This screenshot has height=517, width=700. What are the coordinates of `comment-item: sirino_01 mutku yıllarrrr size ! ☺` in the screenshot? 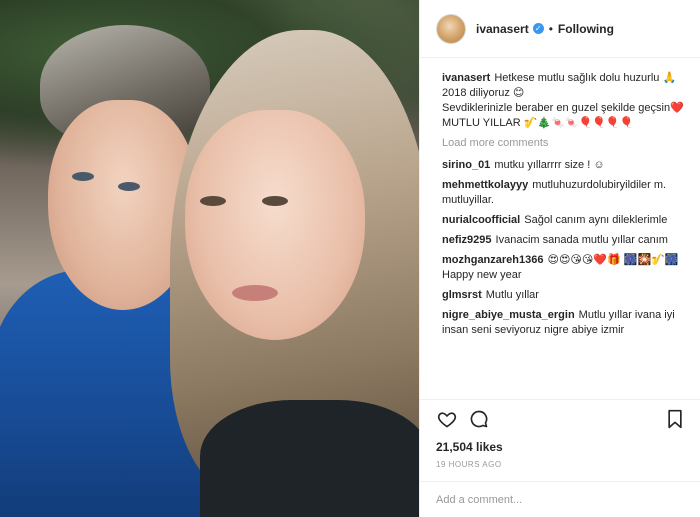 It's located at (564, 165).